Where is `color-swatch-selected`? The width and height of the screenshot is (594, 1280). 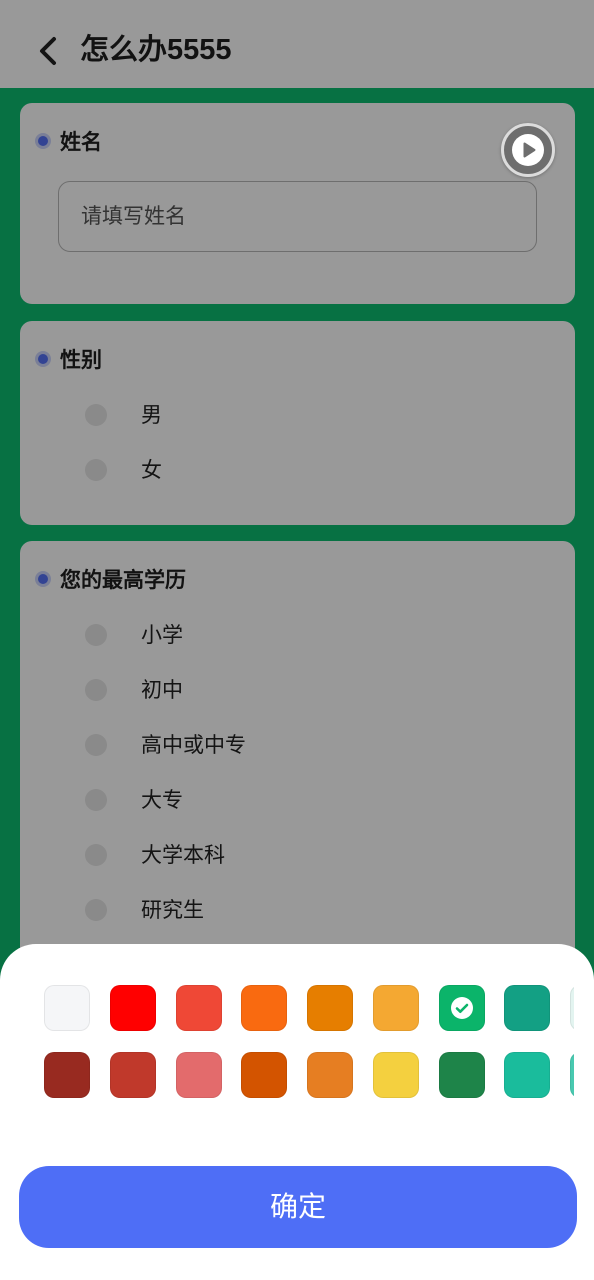
color-swatch-selected is located at coordinates (461, 1008).